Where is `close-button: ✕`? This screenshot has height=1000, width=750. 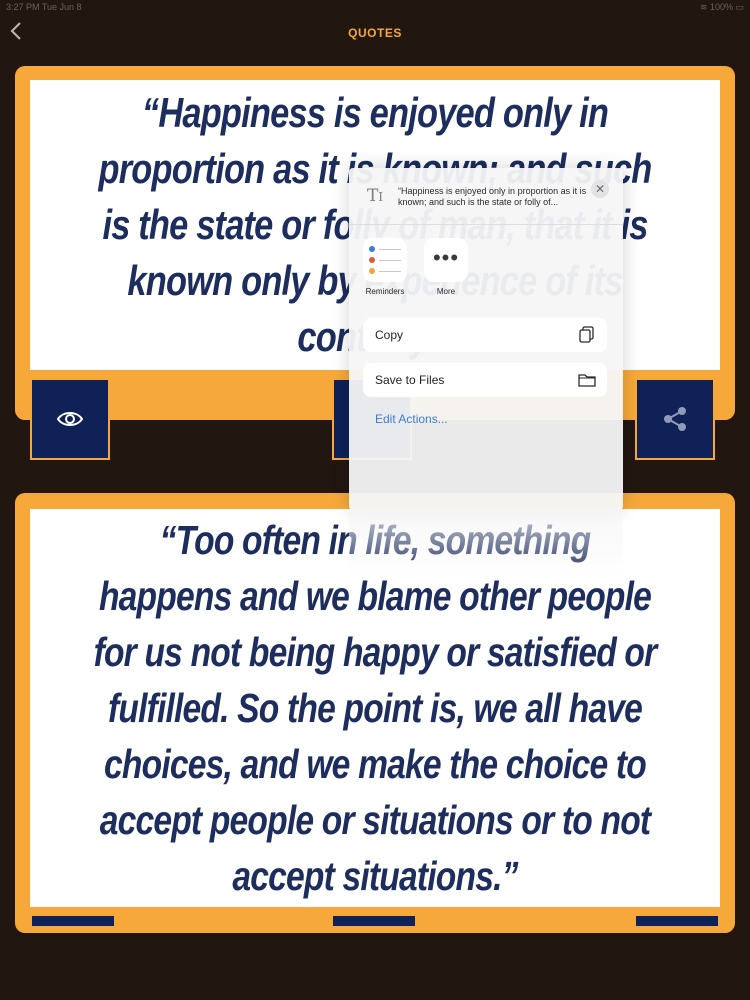 close-button: ✕ is located at coordinates (600, 189).